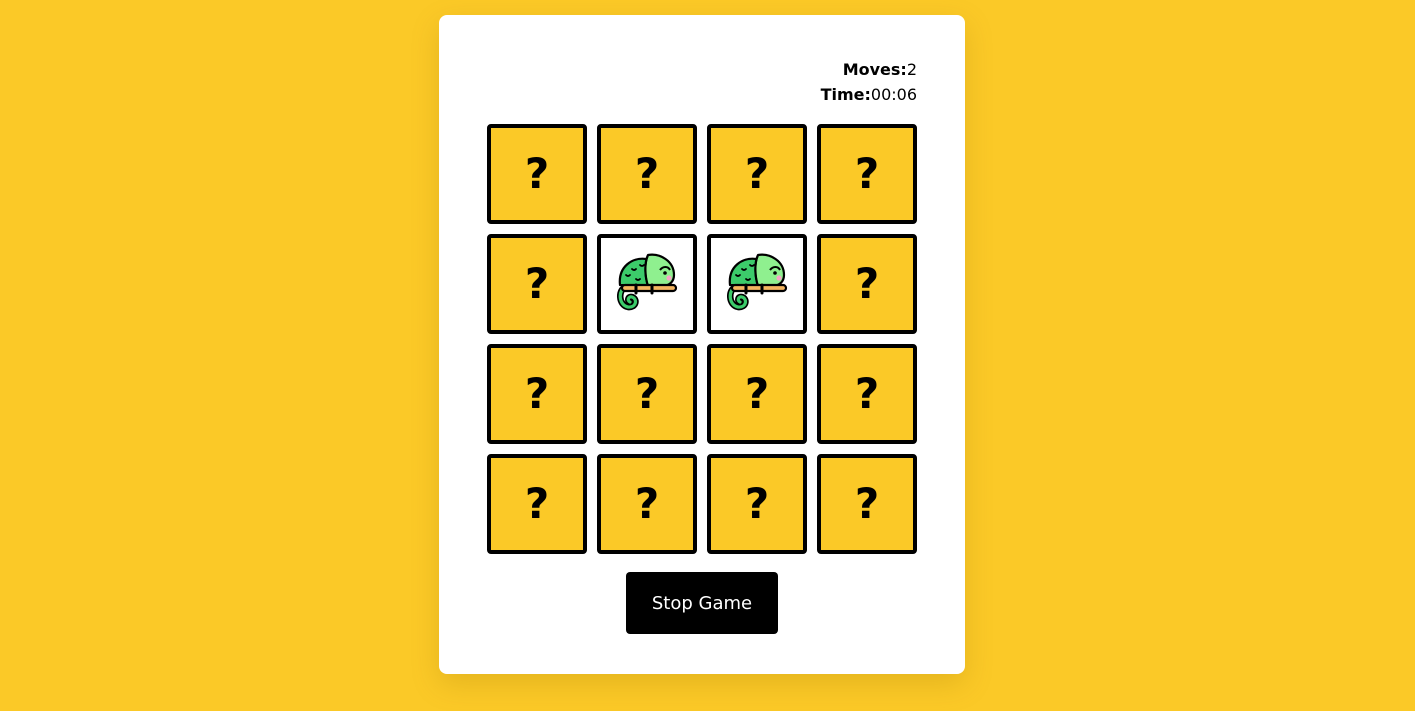 This screenshot has height=711, width=1415. Describe the element at coordinates (911, 69) in the screenshot. I see `moves-value: 2` at that location.